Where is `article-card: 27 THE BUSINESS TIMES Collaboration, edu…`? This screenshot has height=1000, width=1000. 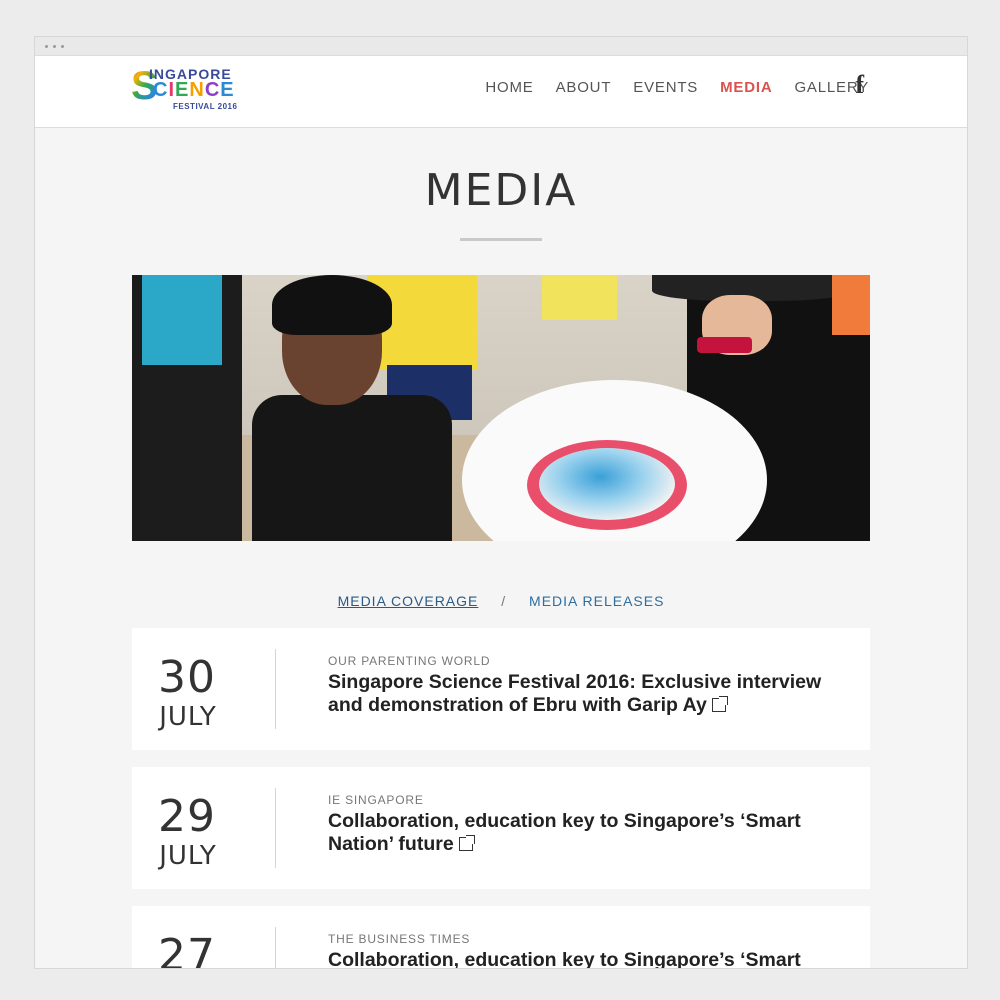
article-card: 27 THE BUSINESS TIMES Collaboration, edu… is located at coordinates (501, 937).